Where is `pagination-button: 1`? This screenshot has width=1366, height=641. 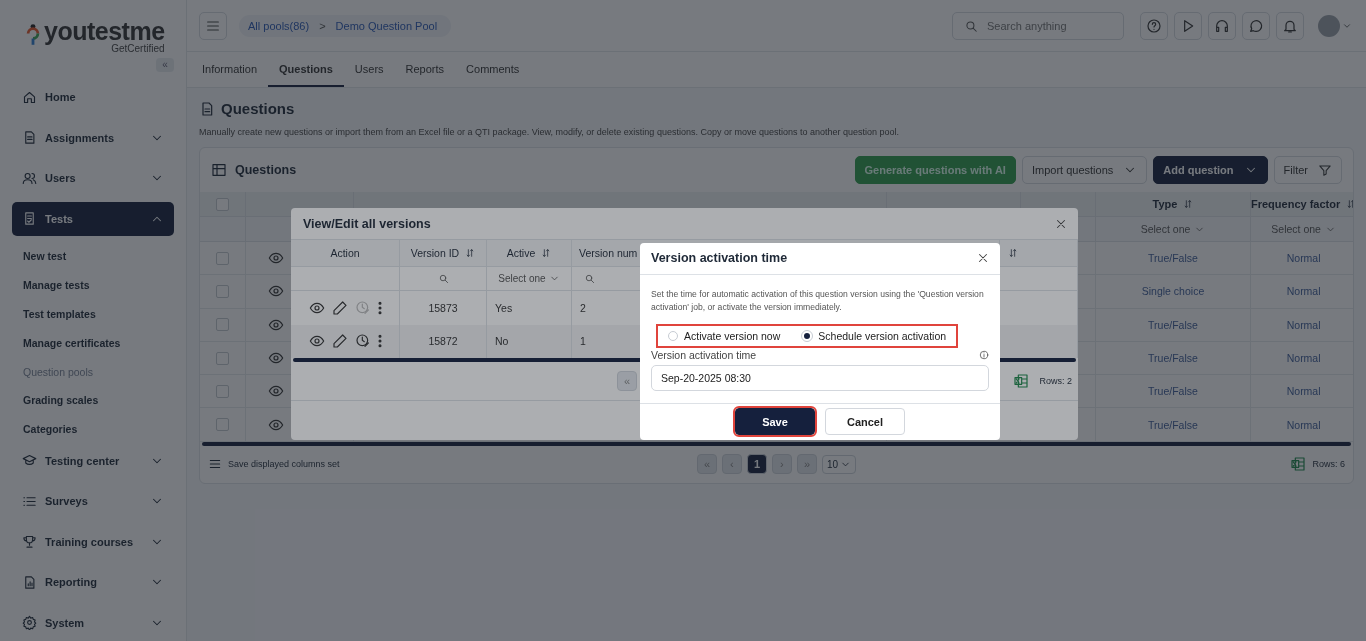
pagination-button: 1 is located at coordinates (756, 464).